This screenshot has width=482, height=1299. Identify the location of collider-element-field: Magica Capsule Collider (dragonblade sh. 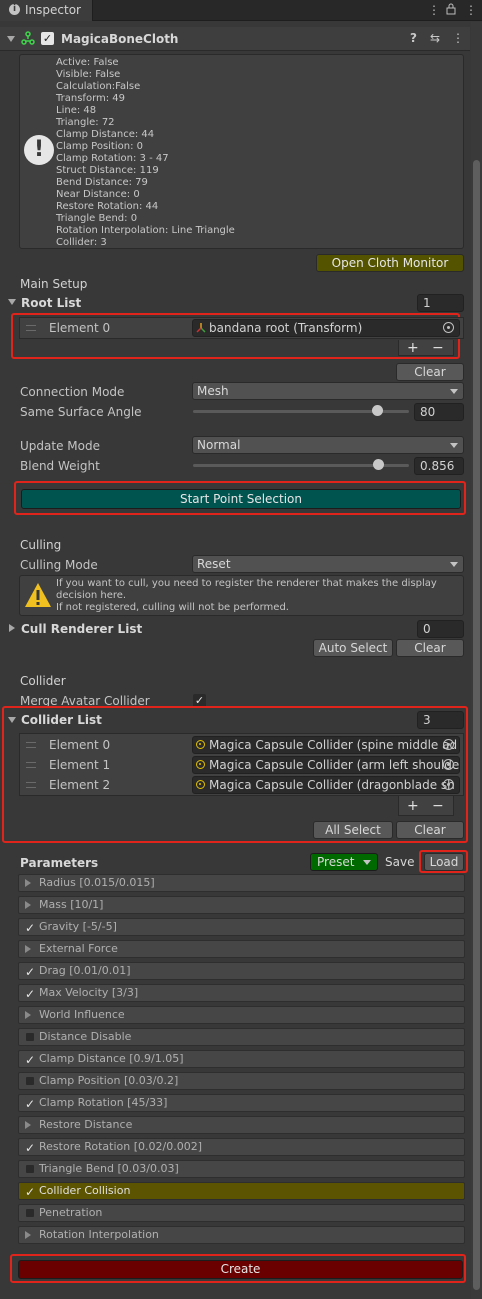
(326, 785).